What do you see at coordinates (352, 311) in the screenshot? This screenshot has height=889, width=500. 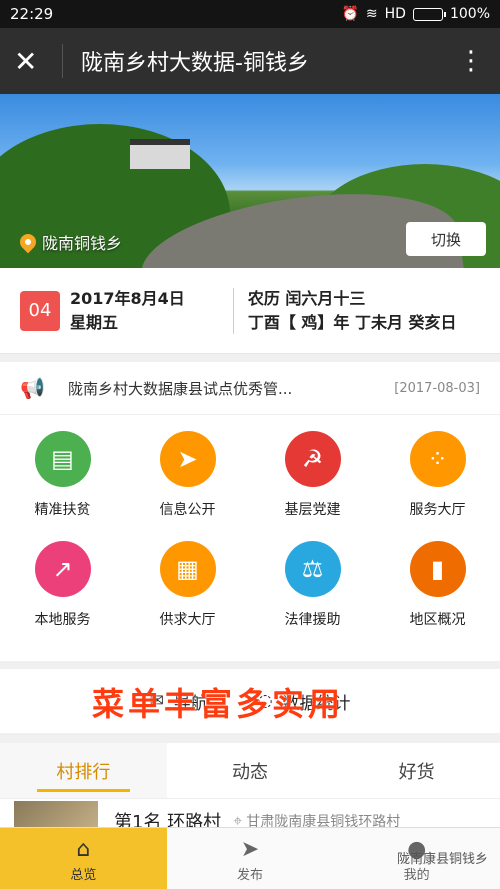 I see `lunar-block: 农历 闰六月十三 丁酉【 鸡】年 丁未月 癸亥日` at bounding box center [352, 311].